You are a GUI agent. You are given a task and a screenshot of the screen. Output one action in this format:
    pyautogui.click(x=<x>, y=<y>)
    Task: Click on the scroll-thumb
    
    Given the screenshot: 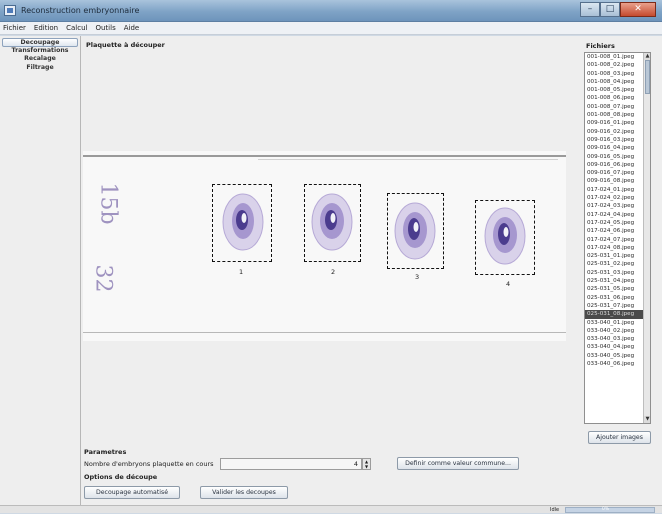 What is the action you would take?
    pyautogui.click(x=647, y=77)
    